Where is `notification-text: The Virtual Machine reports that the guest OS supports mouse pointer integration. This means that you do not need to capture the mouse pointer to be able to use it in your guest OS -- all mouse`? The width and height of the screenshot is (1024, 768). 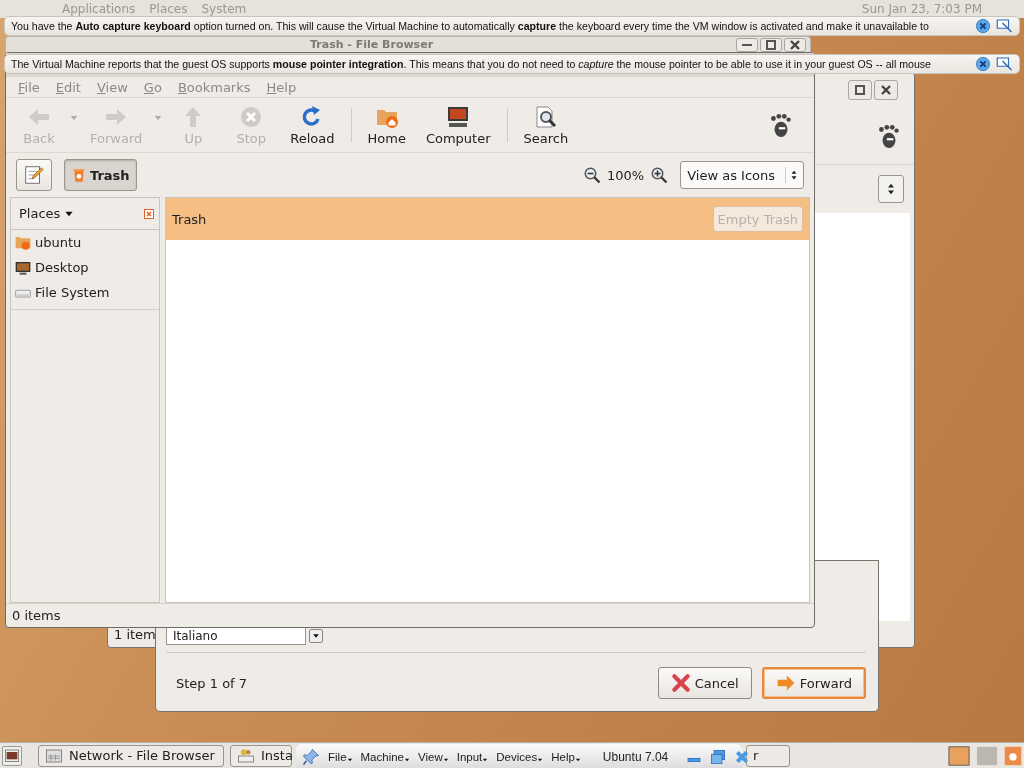
notification-text: The Virtual Machine reports that the guest OS supports mouse pointer integration. This means that you do not need to capture the mouse pointer to be able to use it in your guest OS -- all mouse is located at coordinates (471, 64).